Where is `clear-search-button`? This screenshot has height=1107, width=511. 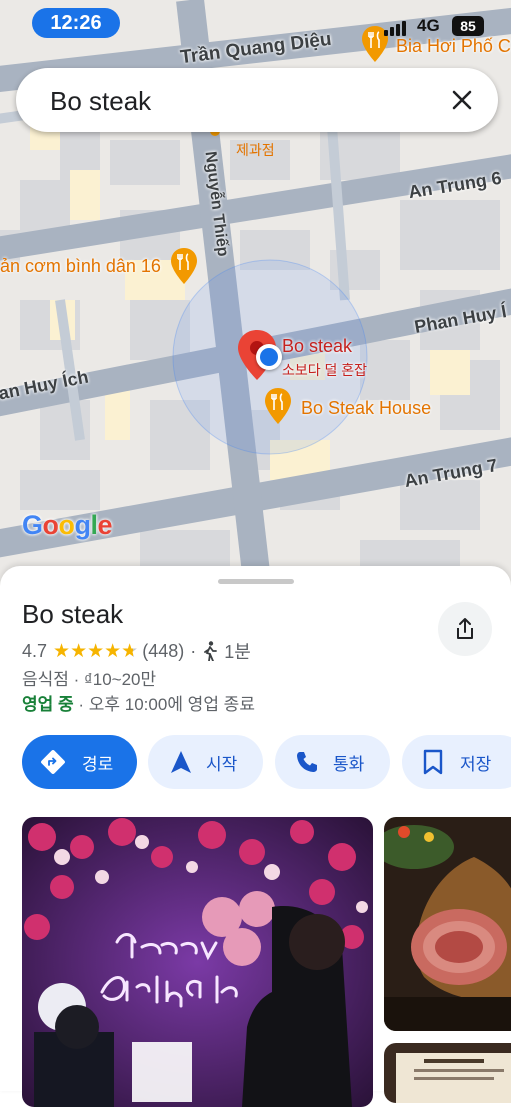 clear-search-button is located at coordinates (462, 100).